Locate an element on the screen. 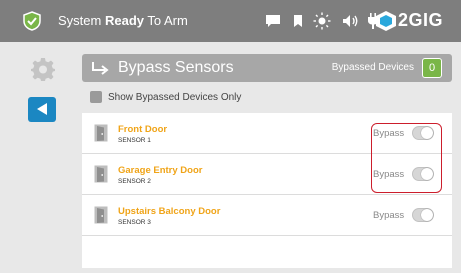 This screenshot has height=273, width=461. back-button is located at coordinates (42, 109).